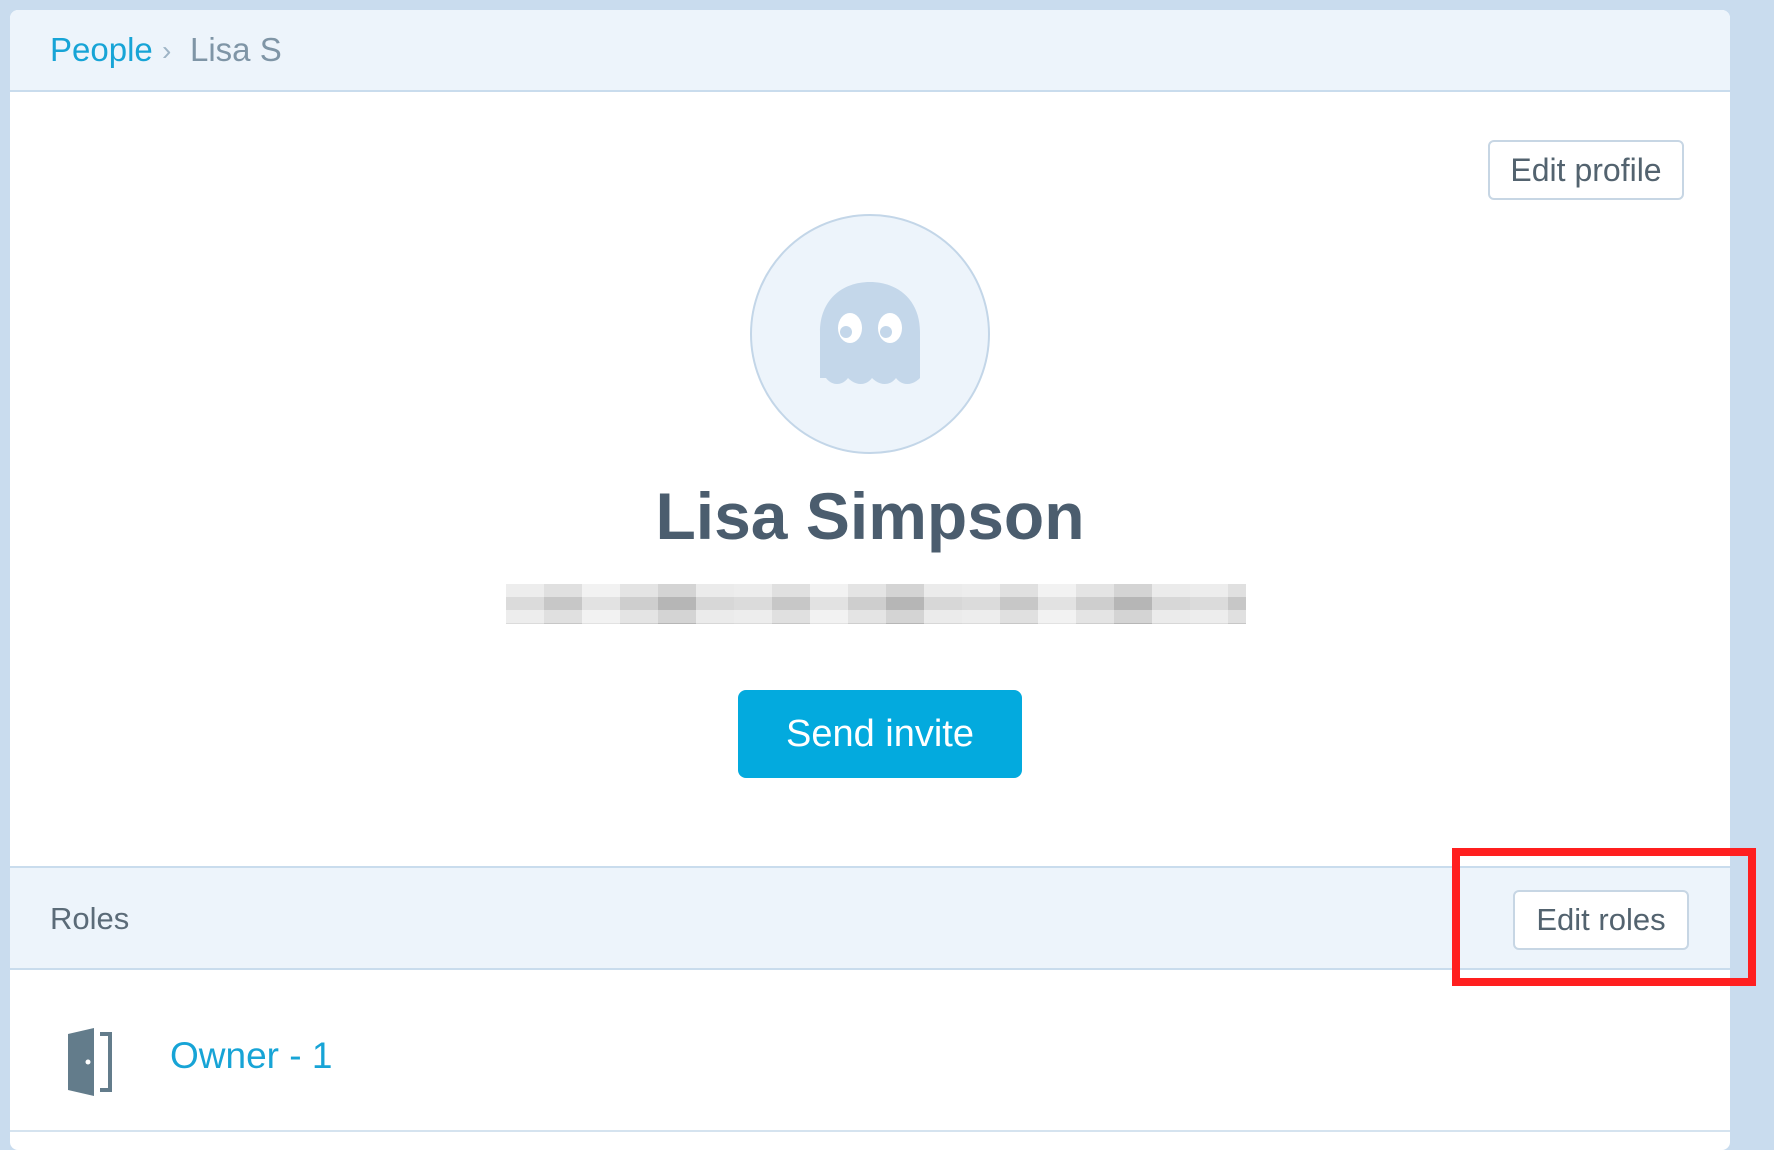  I want to click on role-link-owner: Owner - 1, so click(251, 1056).